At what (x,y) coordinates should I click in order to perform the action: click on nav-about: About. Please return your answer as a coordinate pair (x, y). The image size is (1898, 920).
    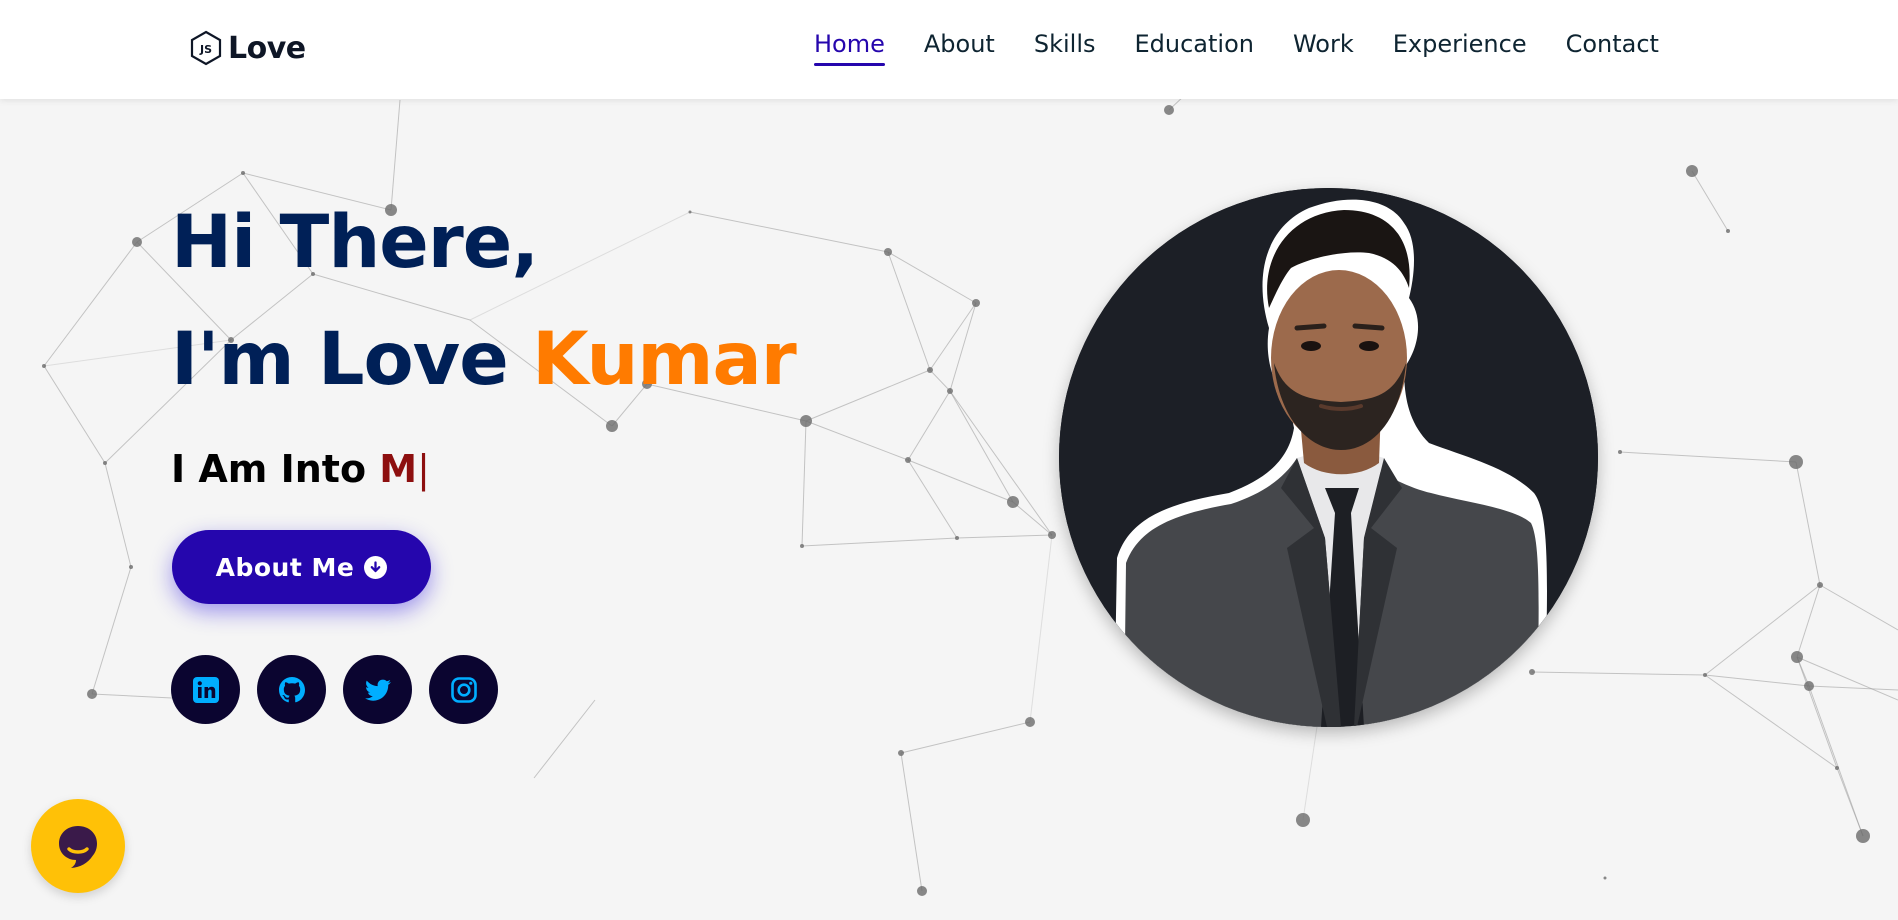
    Looking at the image, I should click on (959, 48).